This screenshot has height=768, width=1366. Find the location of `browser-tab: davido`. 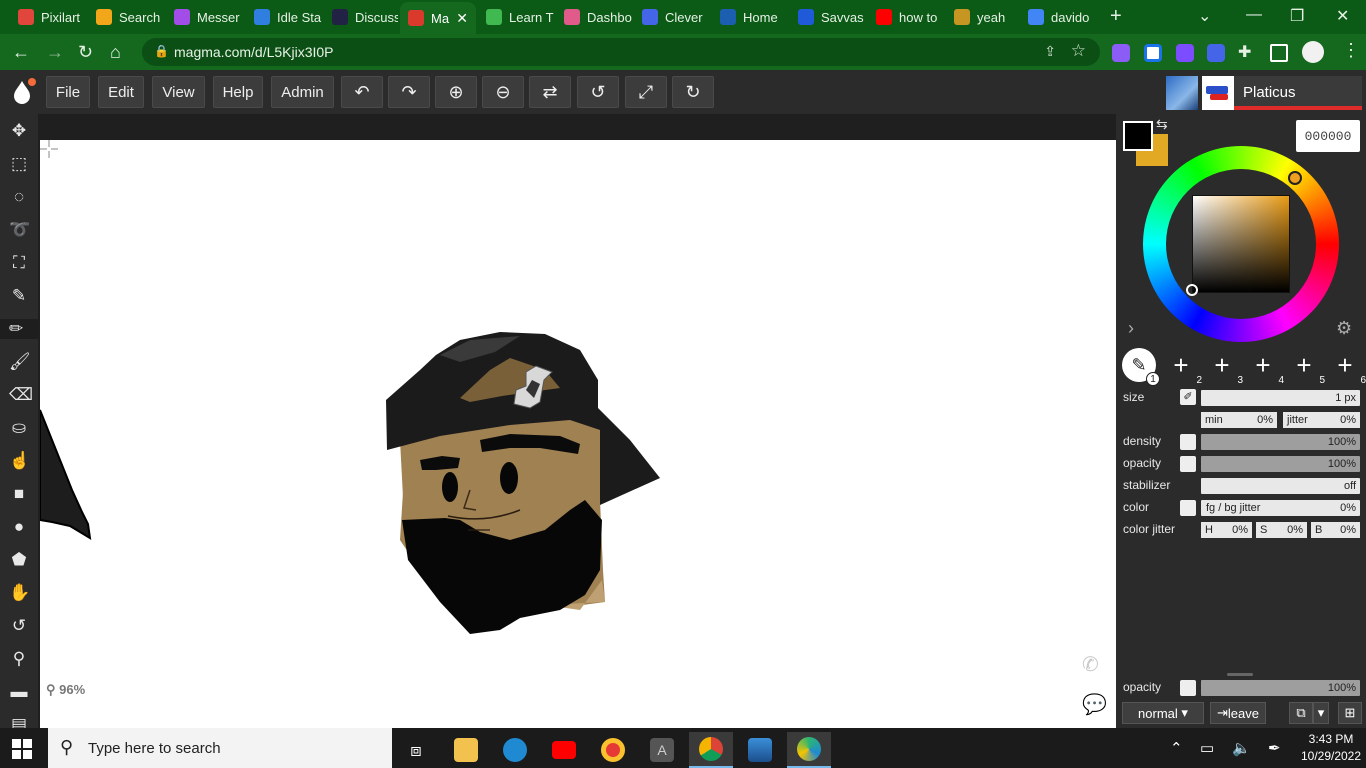

browser-tab: davido is located at coordinates (1062, 17).